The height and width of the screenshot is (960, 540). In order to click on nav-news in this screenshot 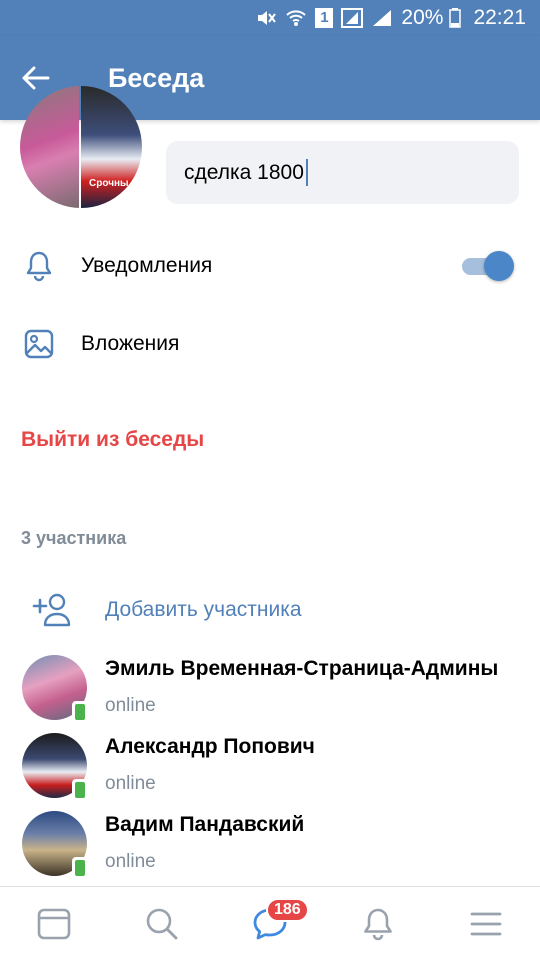, I will do `click(54, 924)`.